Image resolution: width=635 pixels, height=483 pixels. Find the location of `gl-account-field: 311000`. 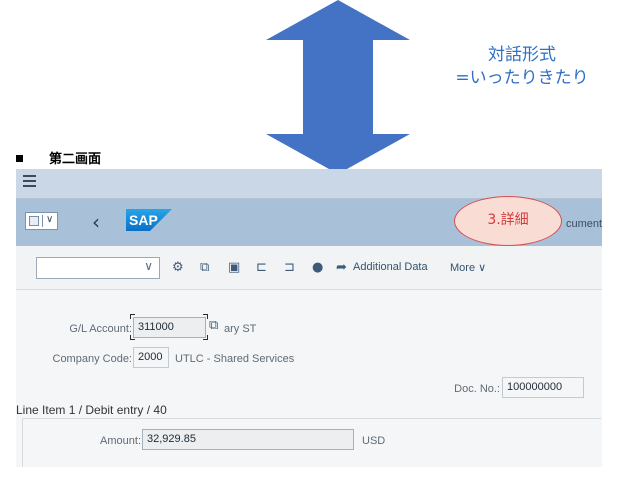

gl-account-field: 311000 is located at coordinates (169, 327).